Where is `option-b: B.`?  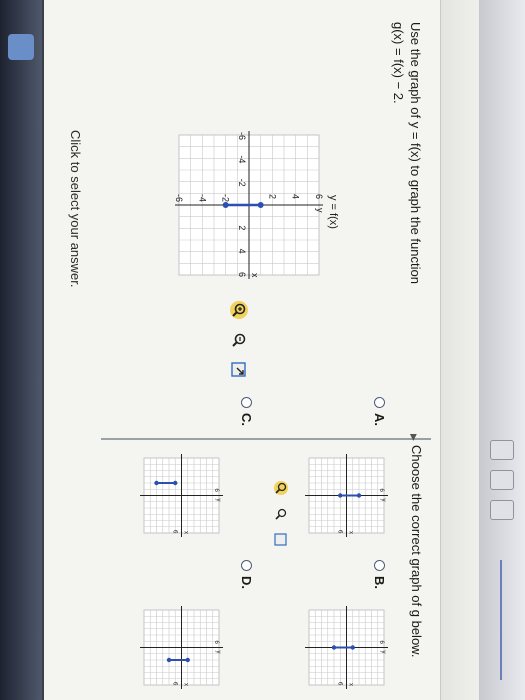
option-b: B. is located at coordinates (379, 574).